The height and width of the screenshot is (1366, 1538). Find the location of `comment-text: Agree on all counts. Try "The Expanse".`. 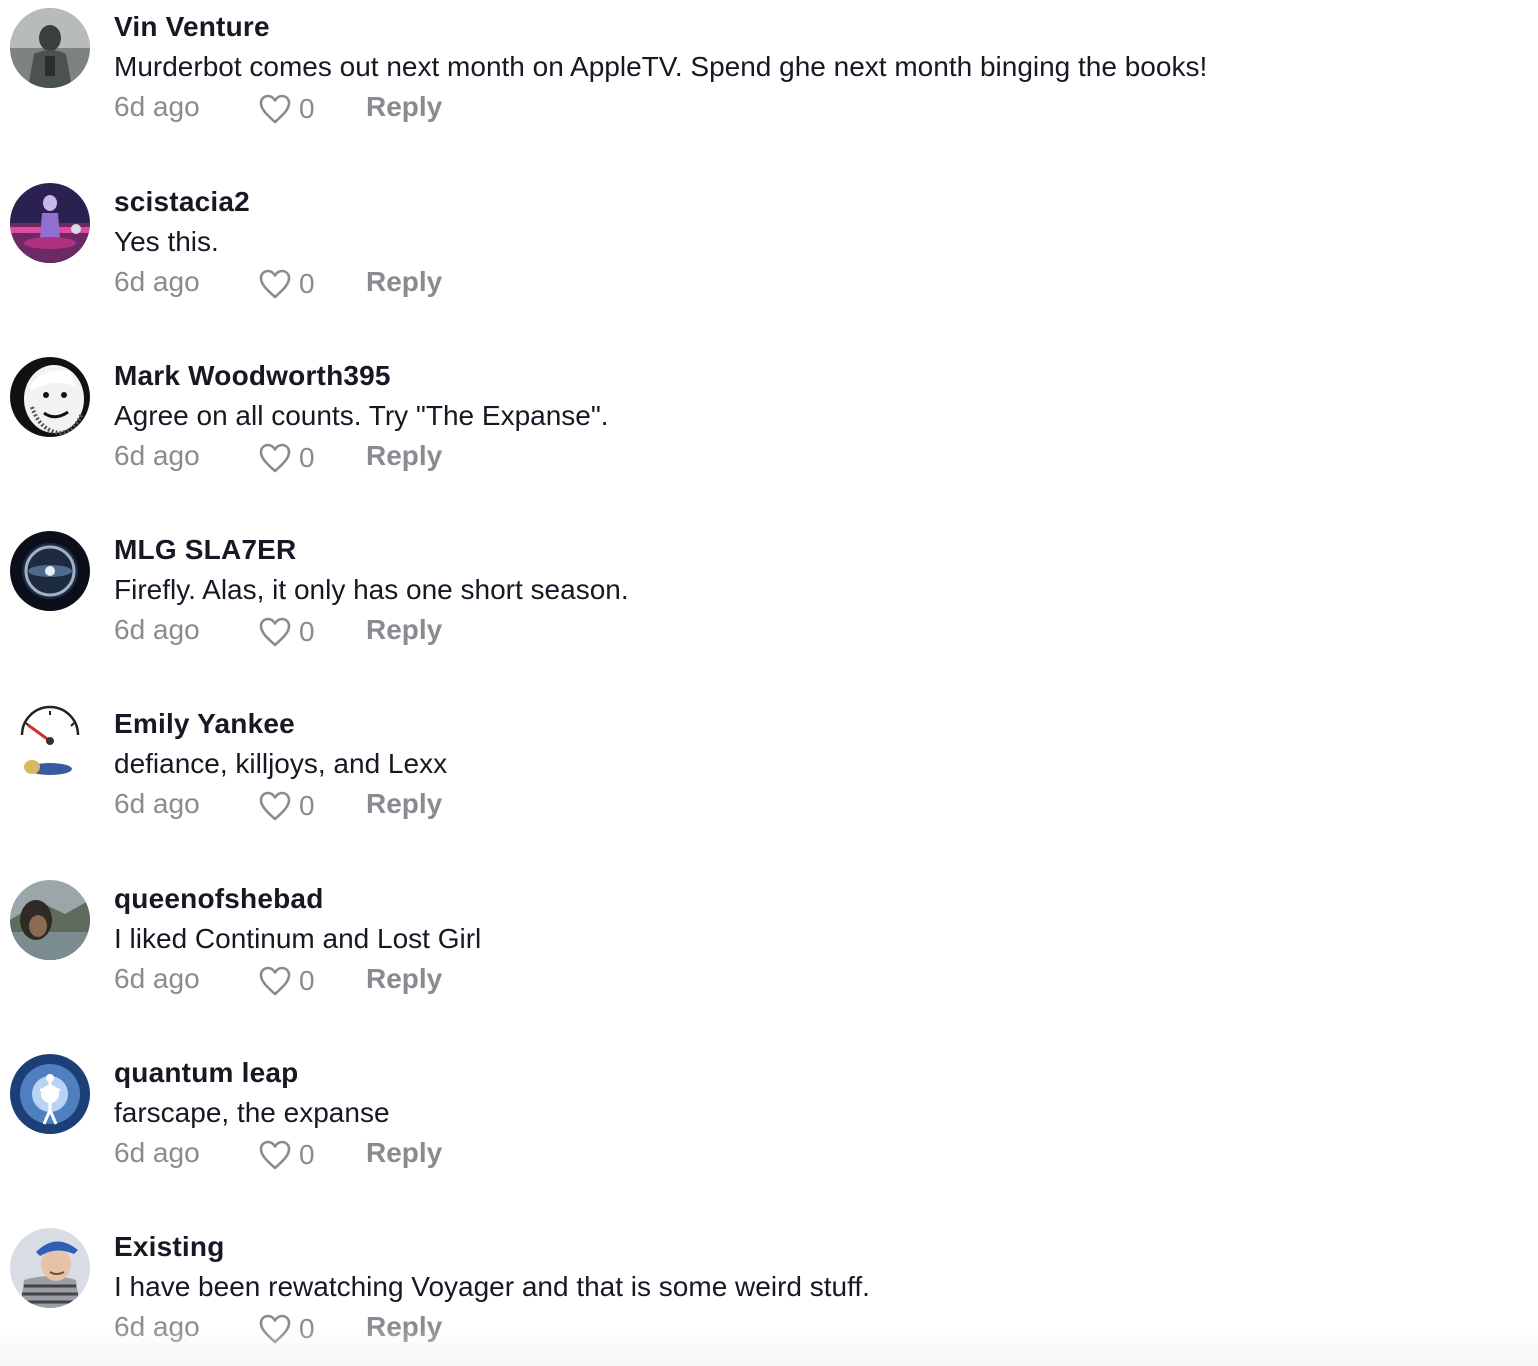

comment-text: Agree on all counts. Try "The Expanse". is located at coordinates (361, 415).